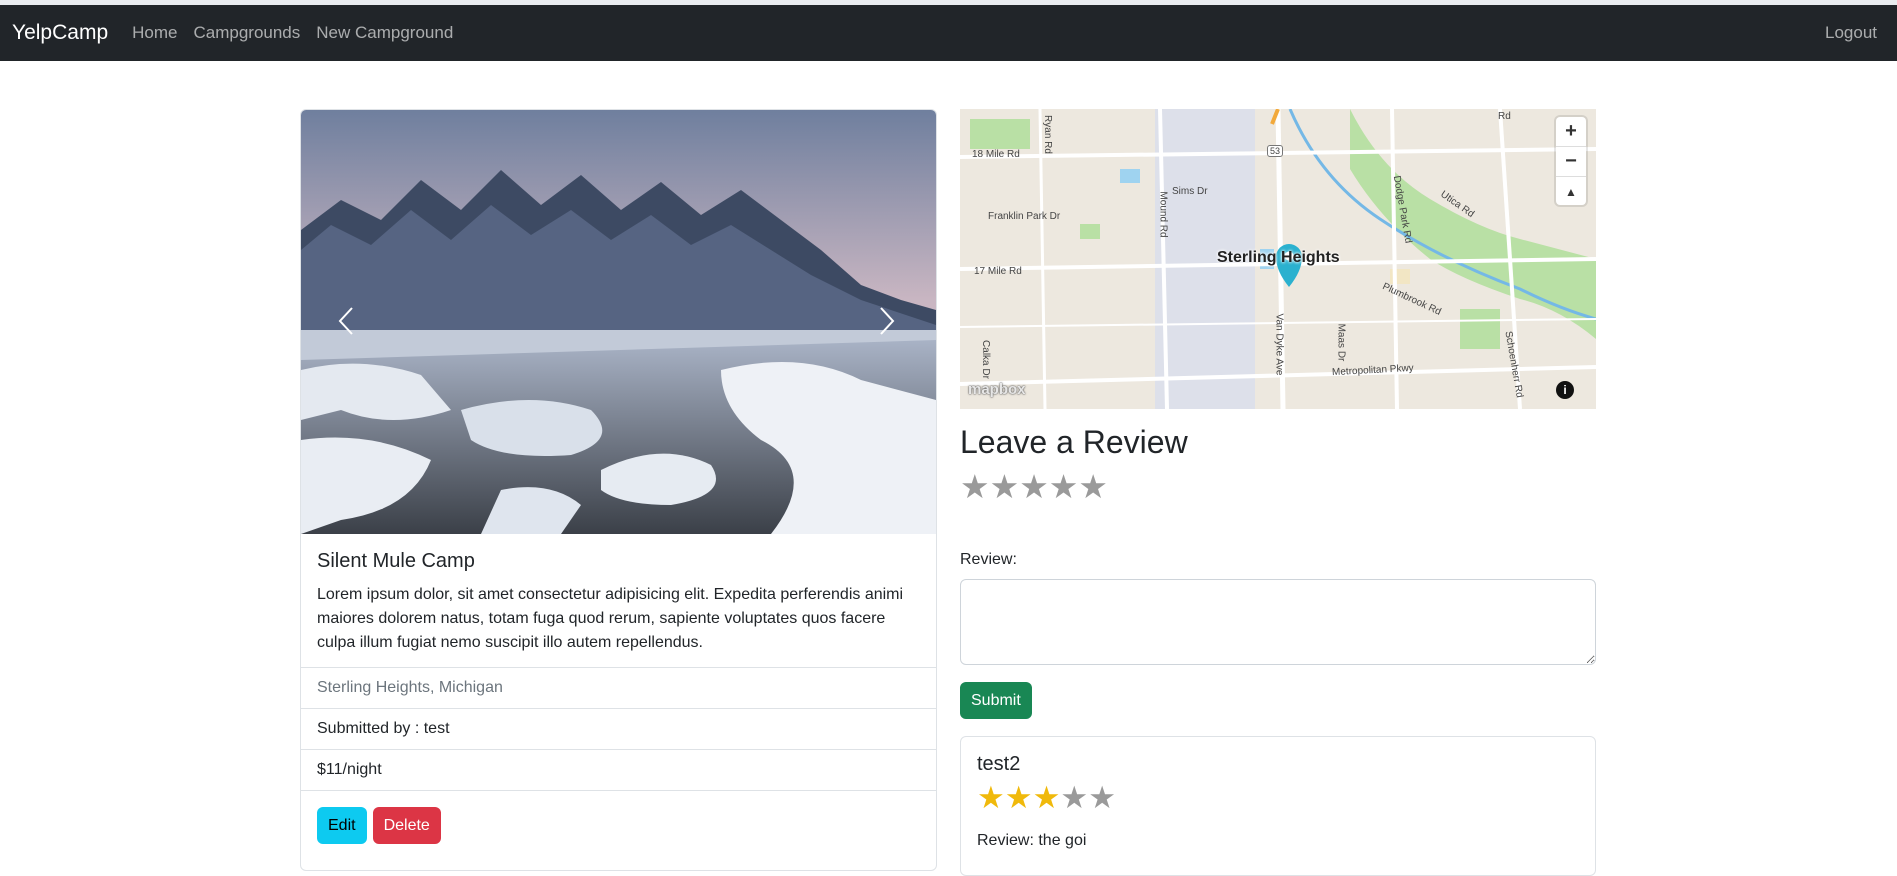 Image resolution: width=1897 pixels, height=876 pixels. Describe the element at coordinates (406, 825) in the screenshot. I see `delete-button: Delete` at that location.